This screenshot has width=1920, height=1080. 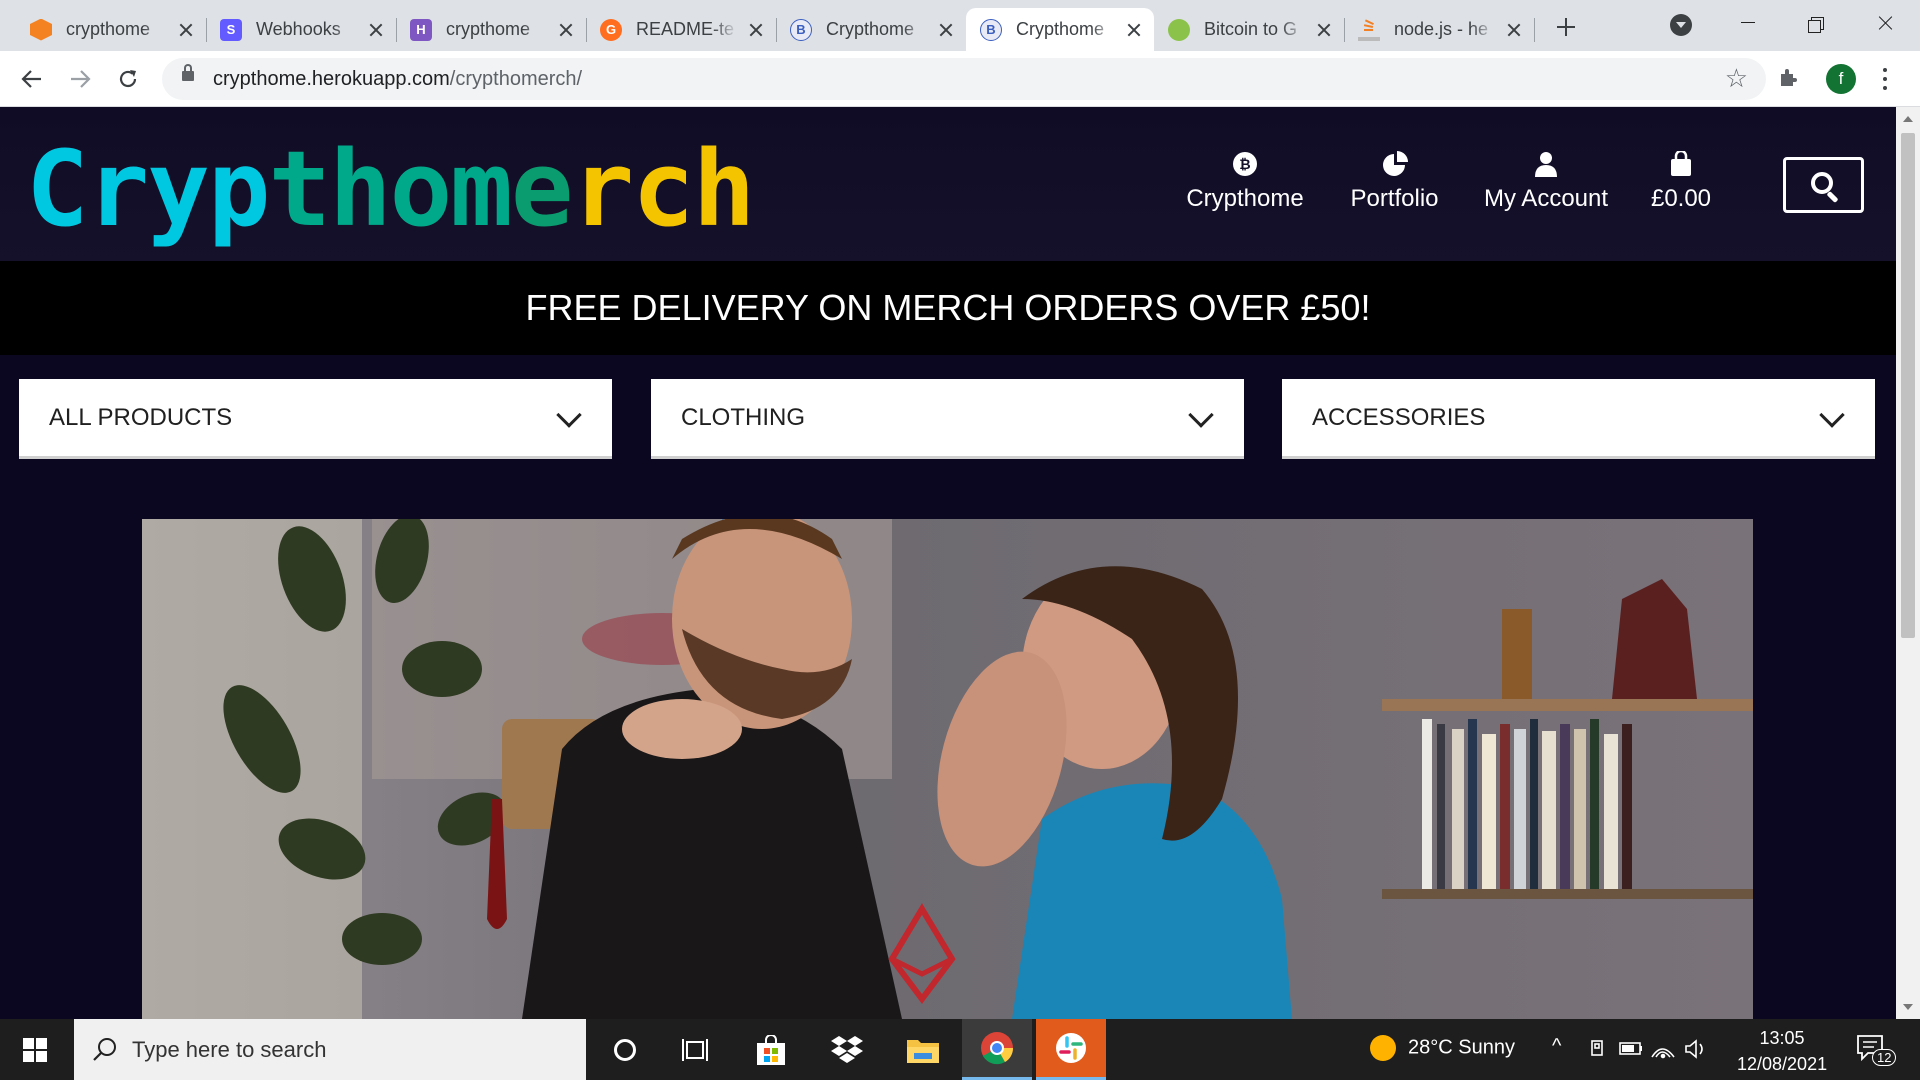 I want to click on new-tab-button, so click(x=1566, y=27).